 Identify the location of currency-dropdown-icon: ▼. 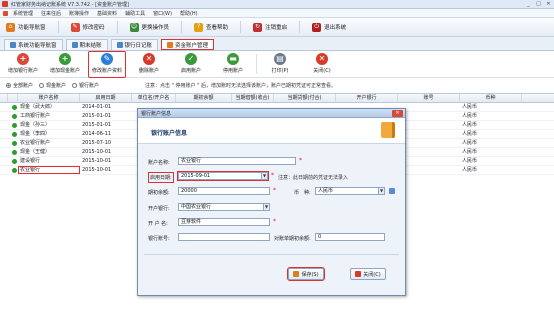
(381, 191).